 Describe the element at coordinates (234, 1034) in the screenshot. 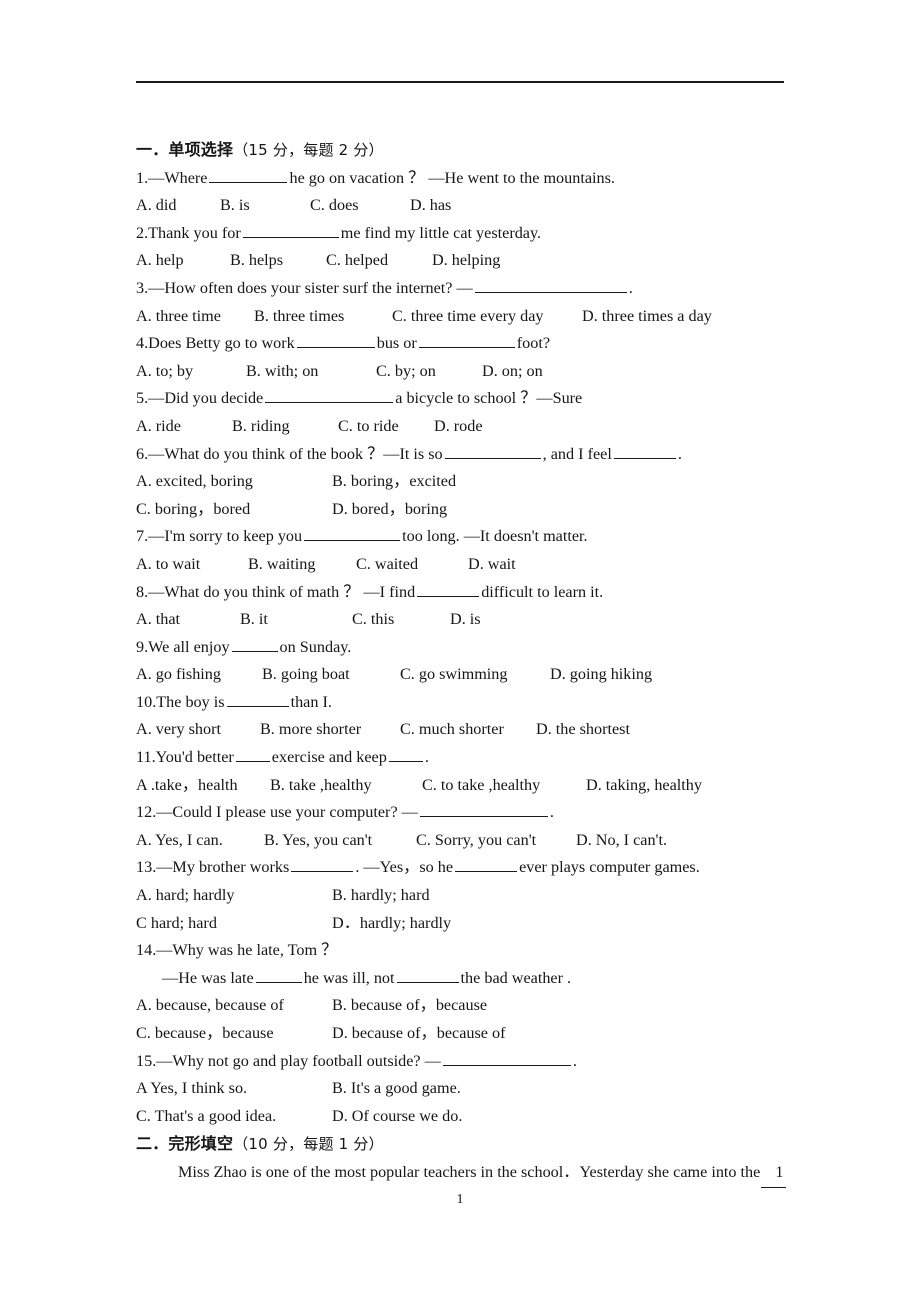

I see `option-c: C. because，because` at that location.